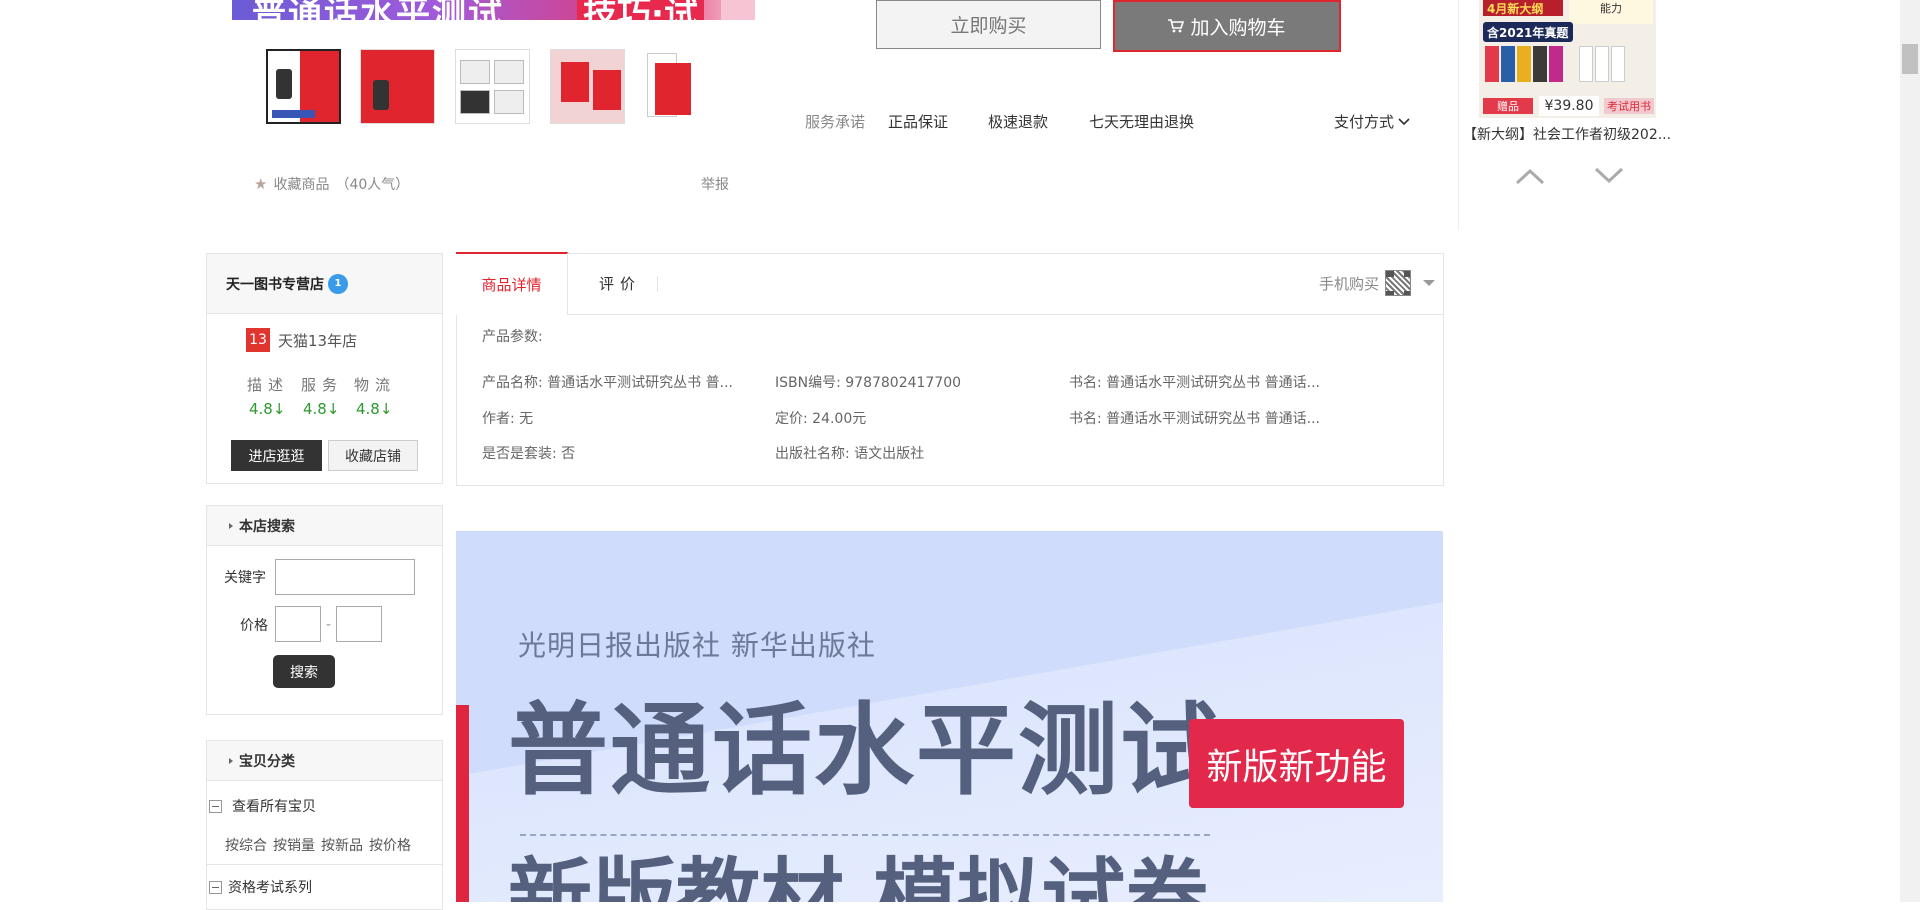 Image resolution: width=1920 pixels, height=910 pixels. I want to click on recommend-product-image: 4月新大纲 能力 含2021年真题 赠品 ¥39.80 考试用书, so click(1567, 59).